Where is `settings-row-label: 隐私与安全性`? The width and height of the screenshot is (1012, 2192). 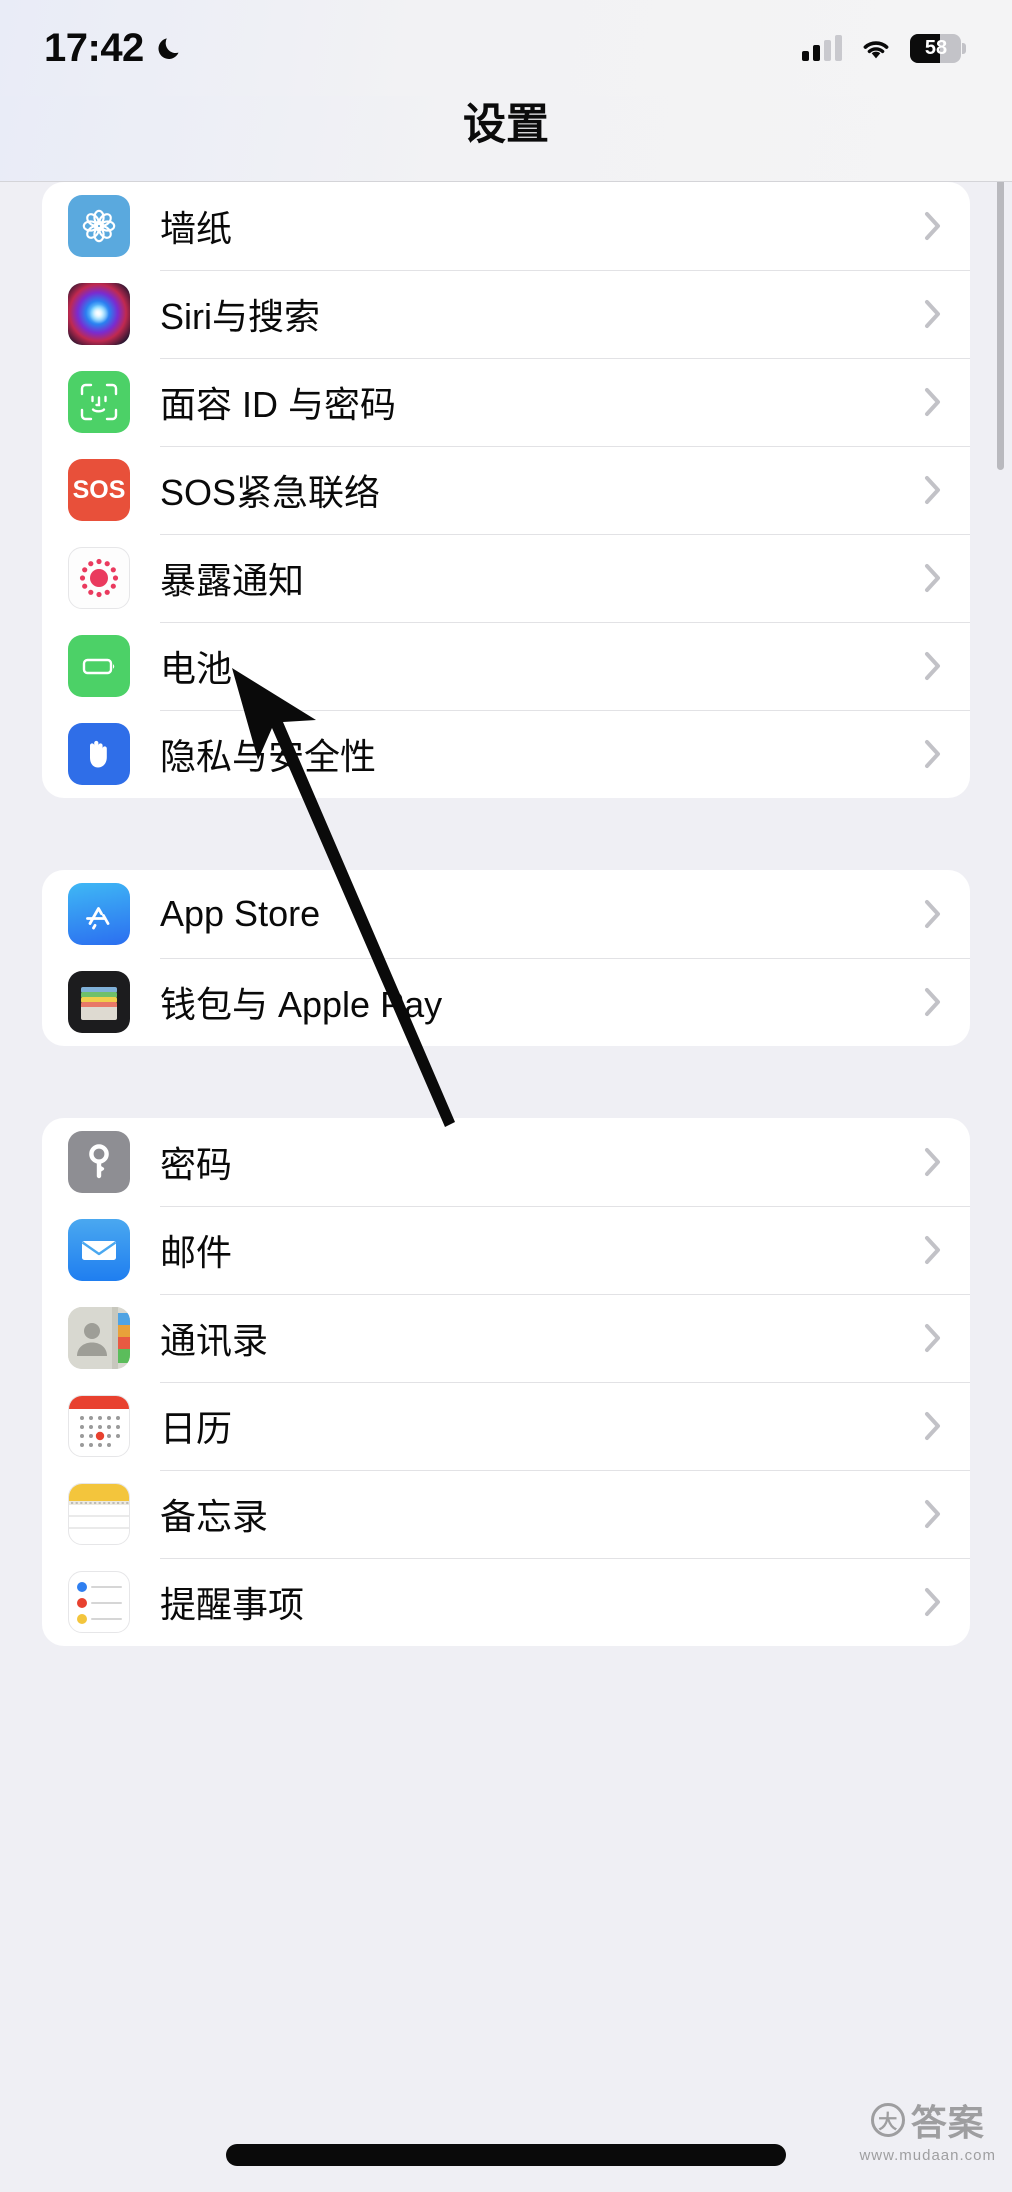
settings-row-label: 隐私与安全性 is located at coordinates (268, 756).